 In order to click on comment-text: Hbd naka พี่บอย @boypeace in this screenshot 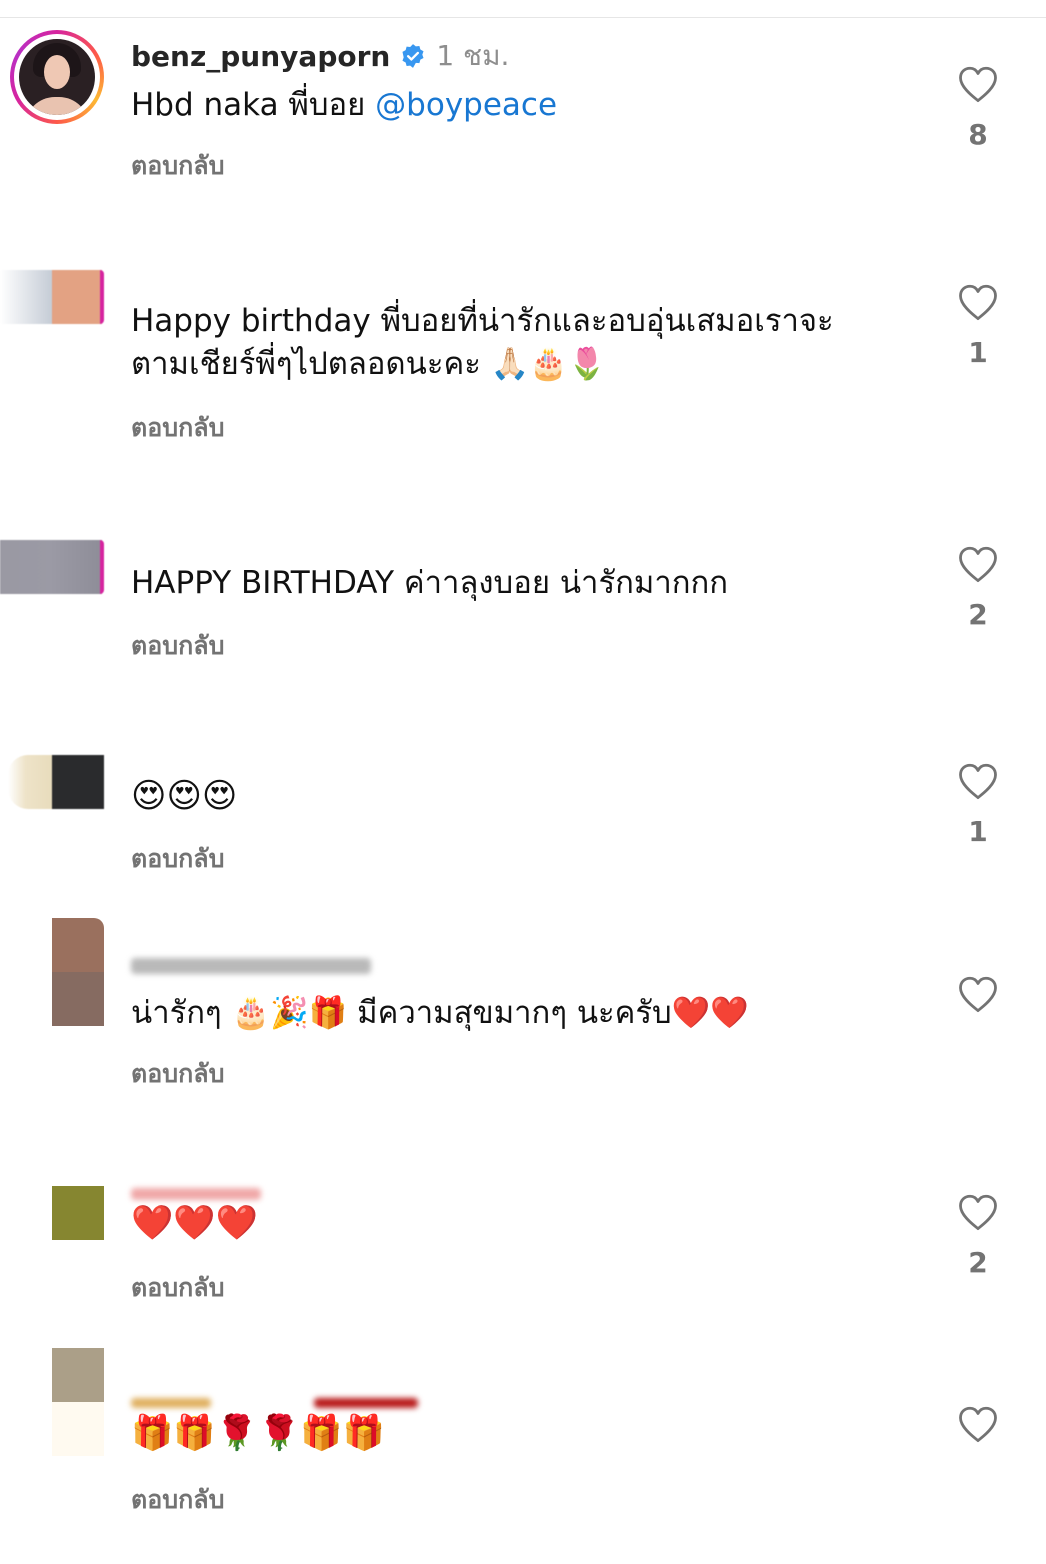, I will do `click(511, 105)`.